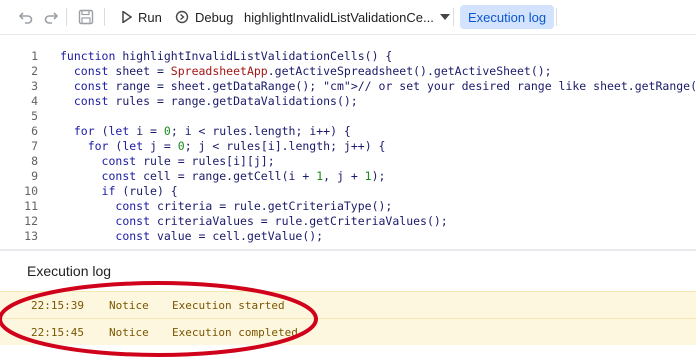  I want to click on dropdown-arrow-icon, so click(444, 17).